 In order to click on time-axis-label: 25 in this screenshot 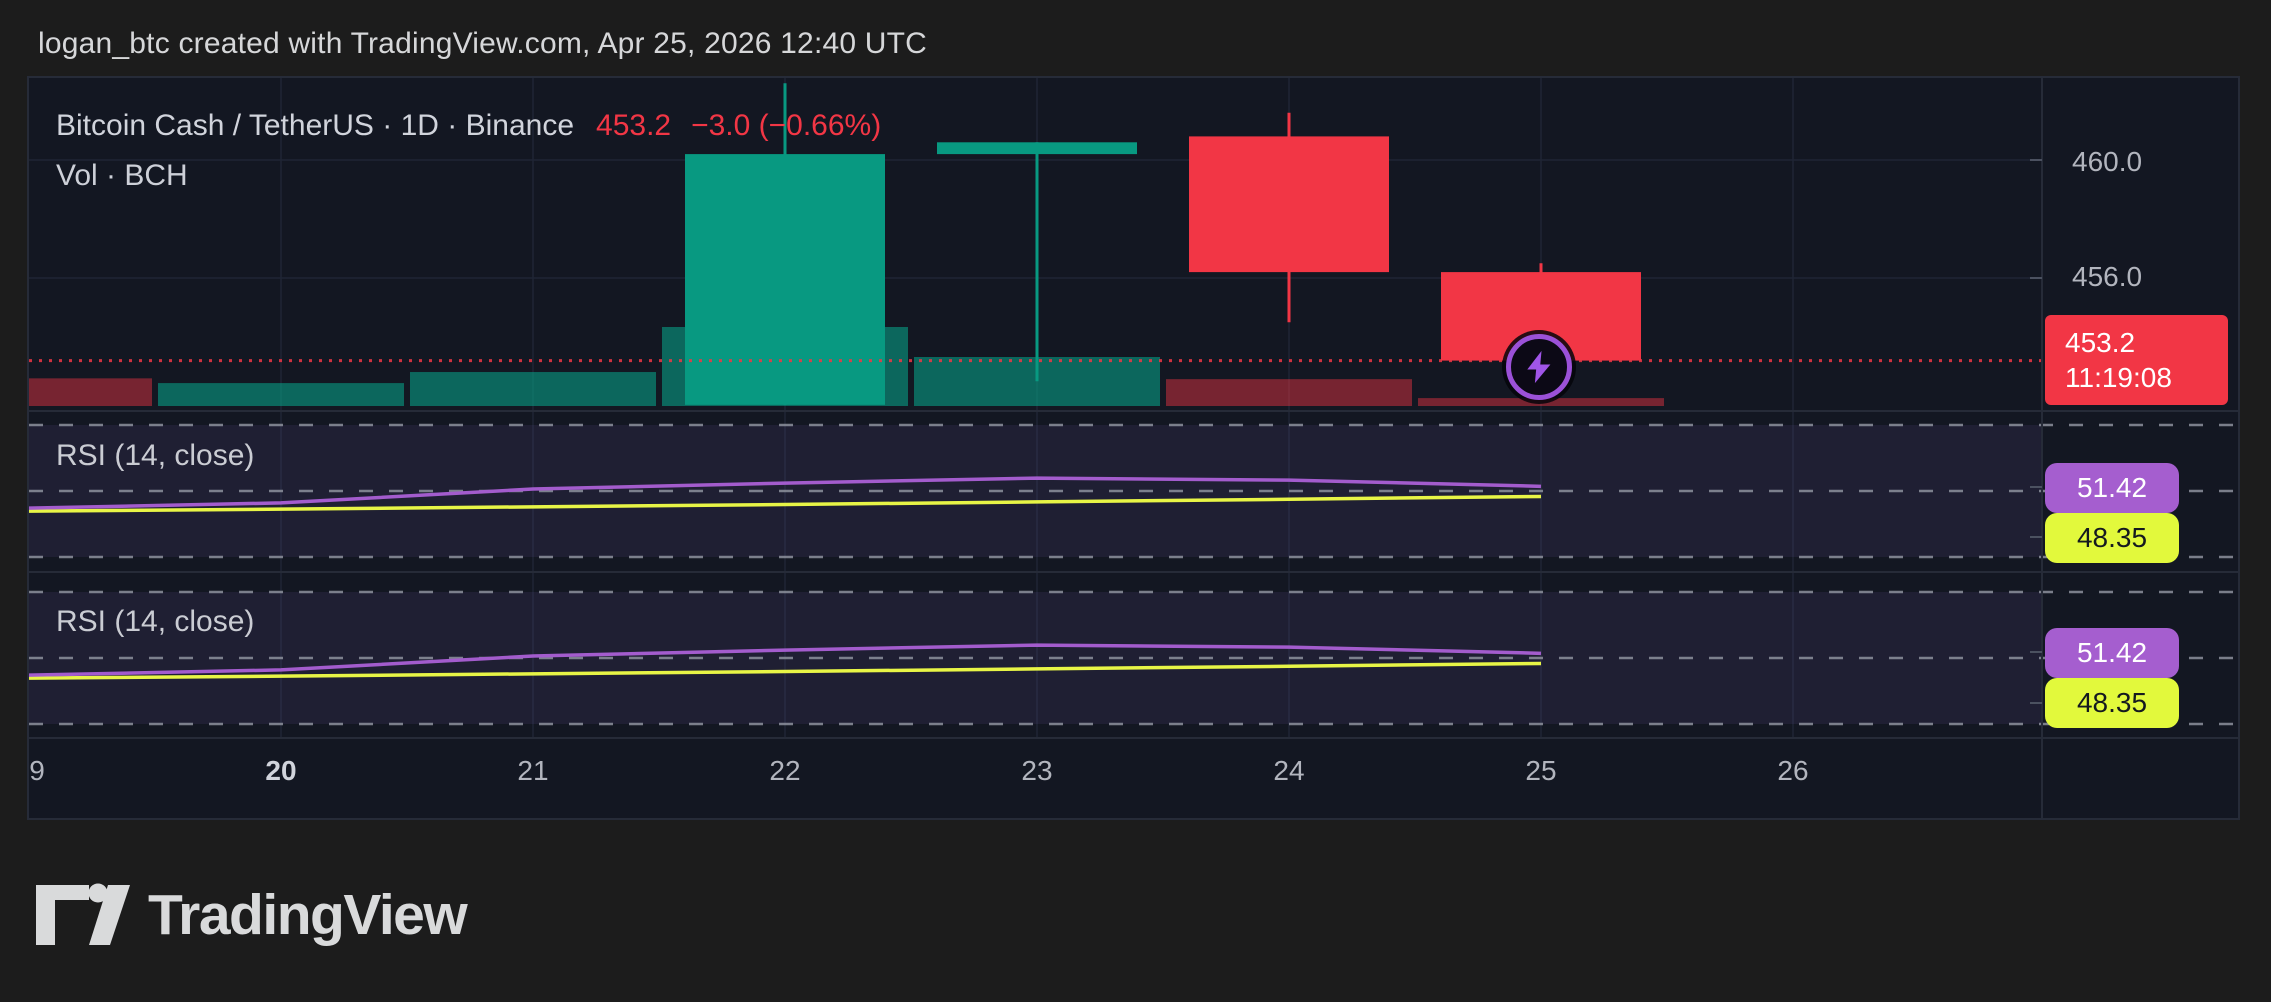, I will do `click(1541, 770)`.